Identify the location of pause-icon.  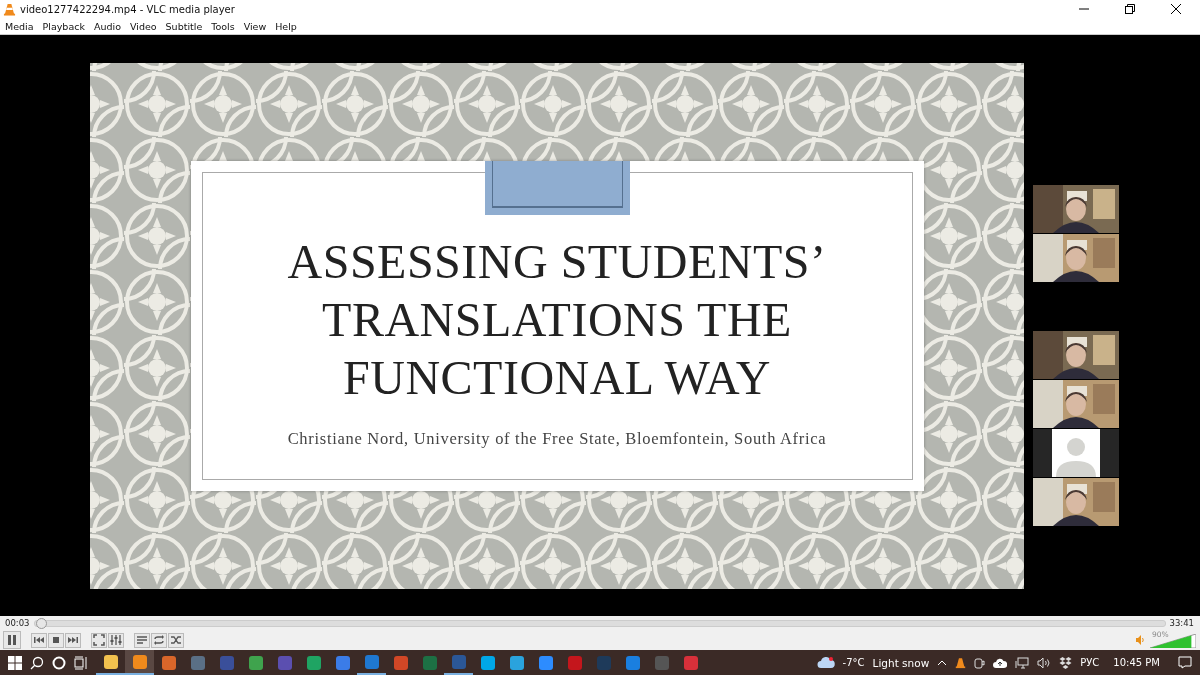
(12, 640).